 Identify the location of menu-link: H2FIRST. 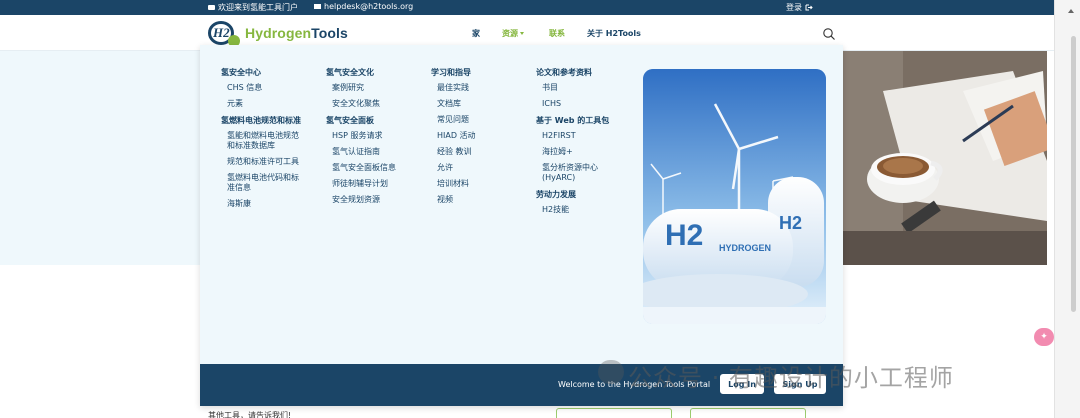
(582, 136).